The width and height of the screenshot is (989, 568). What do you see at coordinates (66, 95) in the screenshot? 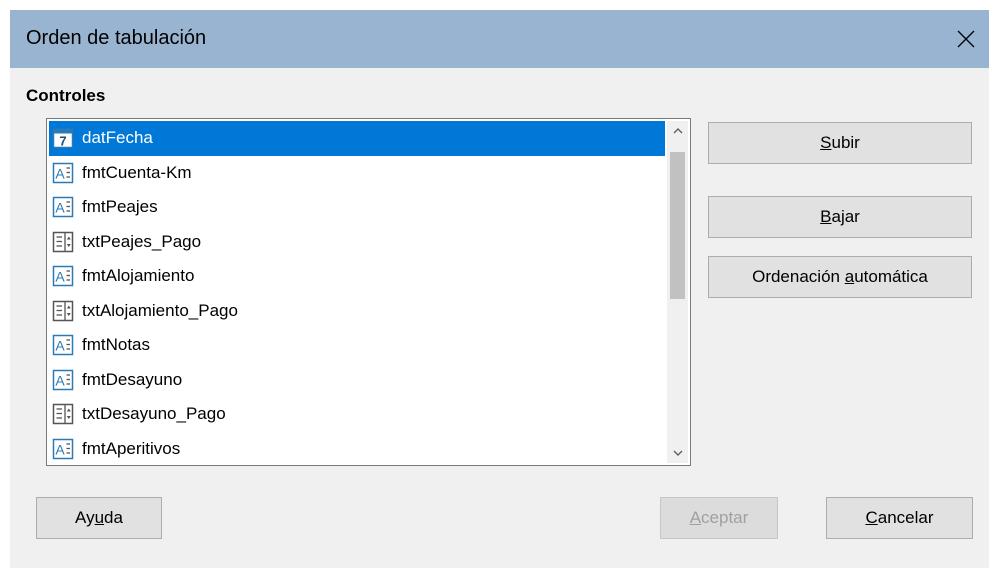
I see `controls-label: Controles` at bounding box center [66, 95].